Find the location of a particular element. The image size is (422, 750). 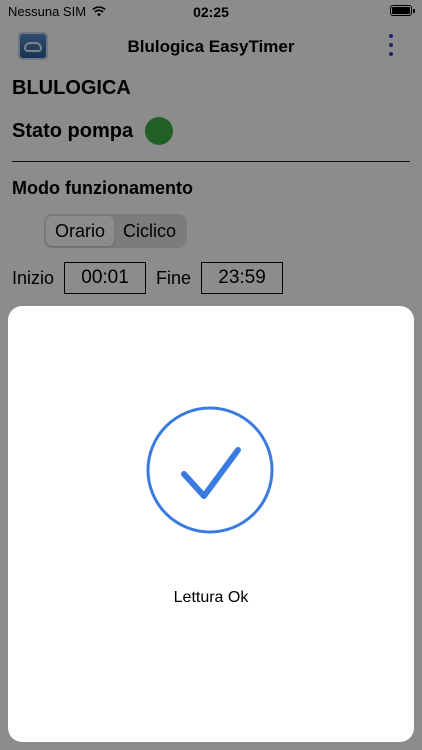

checkmark-circle-icon is located at coordinates (210, 470).